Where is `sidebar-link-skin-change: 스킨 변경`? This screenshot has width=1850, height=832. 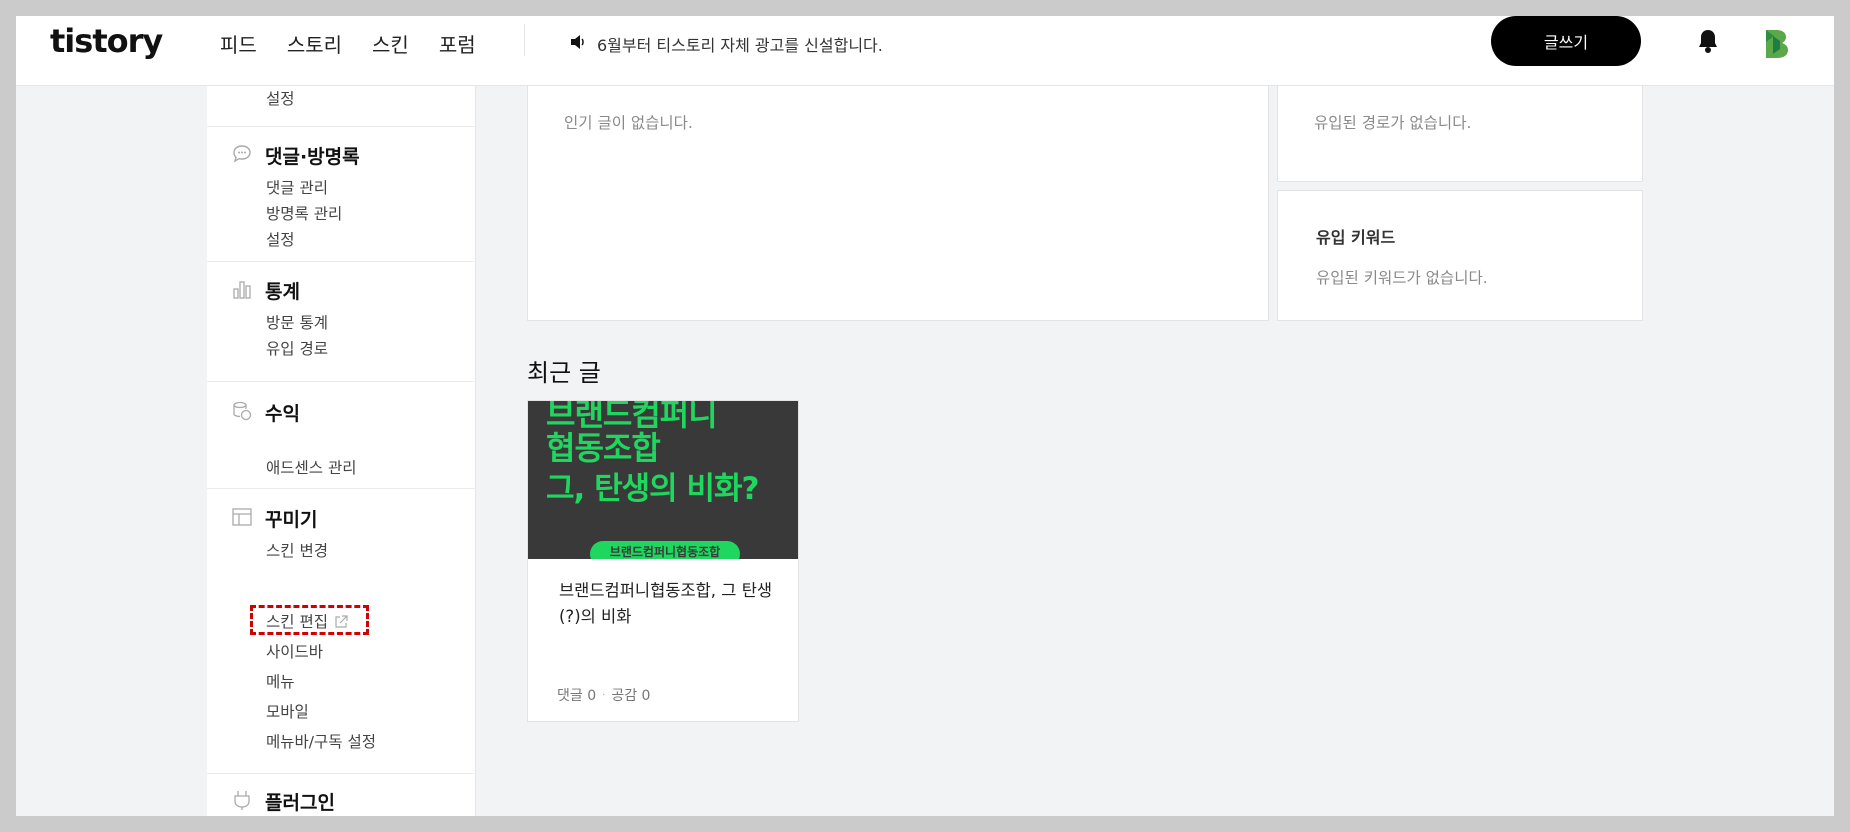 sidebar-link-skin-change: 스킨 변경 is located at coordinates (297, 550).